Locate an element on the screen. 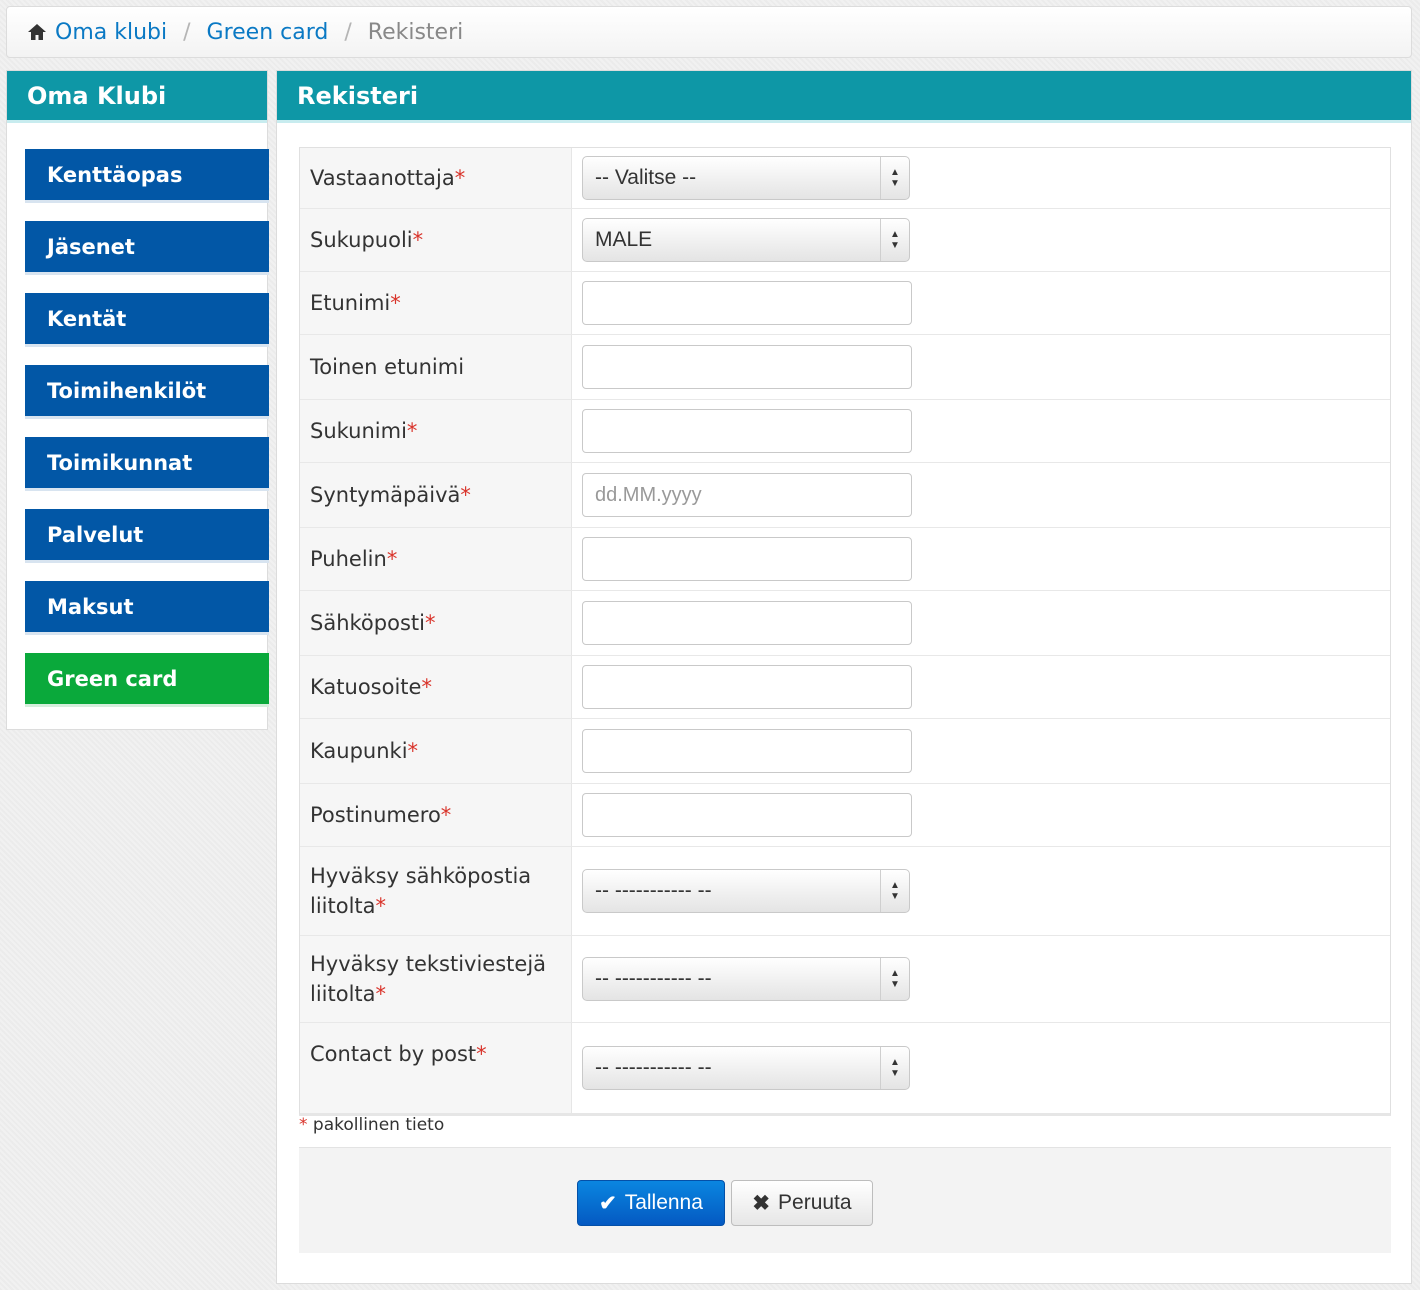  form-row: Sukupuoli * MALE ▲ ▼ is located at coordinates (845, 240).